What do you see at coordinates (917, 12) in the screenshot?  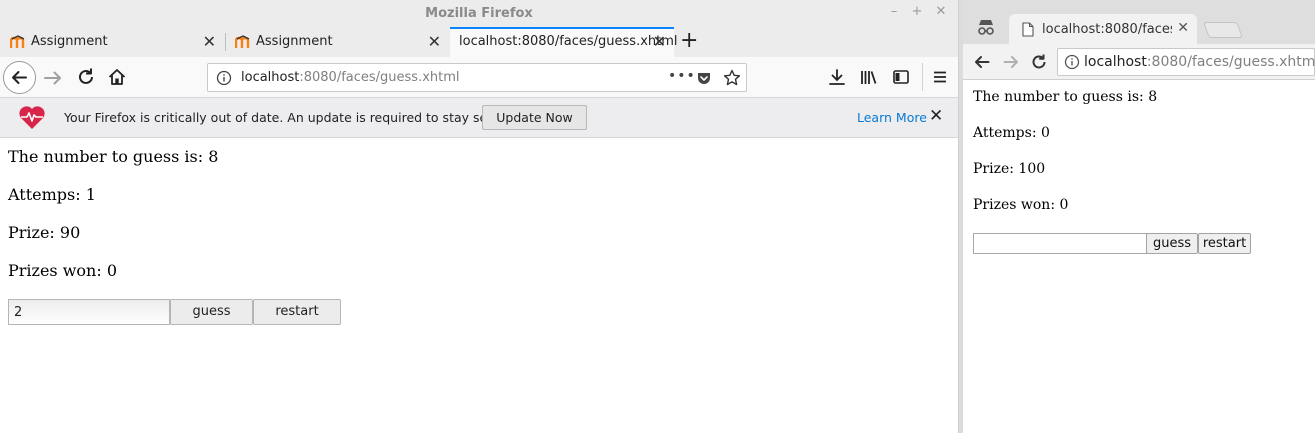 I see `maximize-button: +` at bounding box center [917, 12].